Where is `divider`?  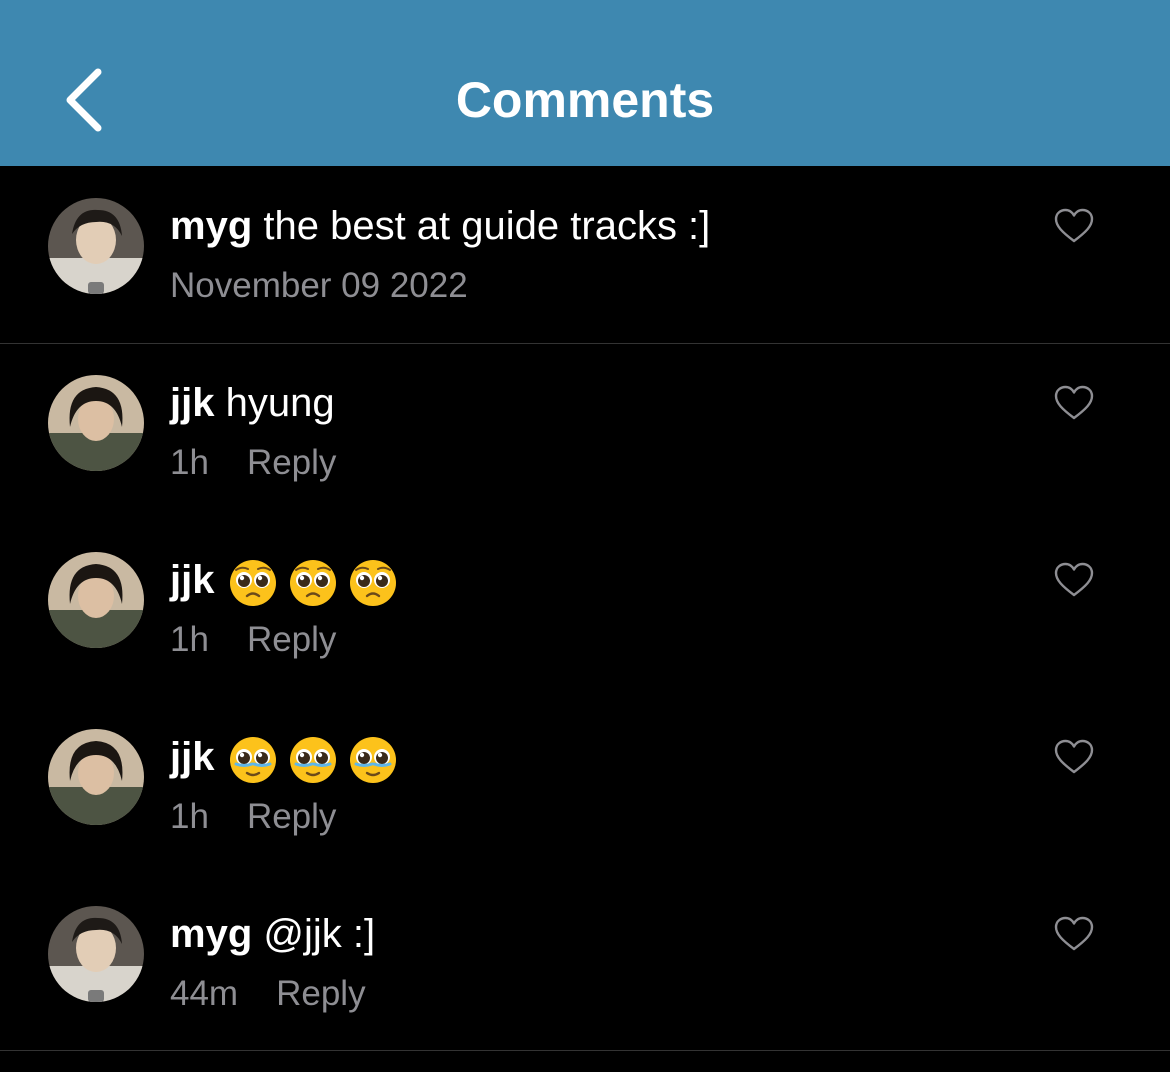 divider is located at coordinates (585, 1050).